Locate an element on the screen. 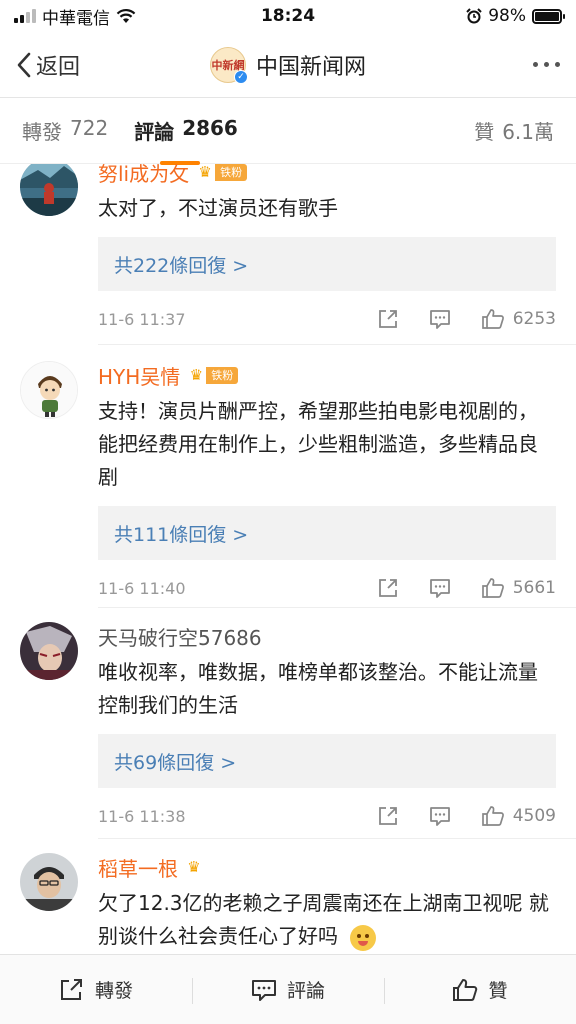  tab-repost: 轉發 722 is located at coordinates (65, 130).